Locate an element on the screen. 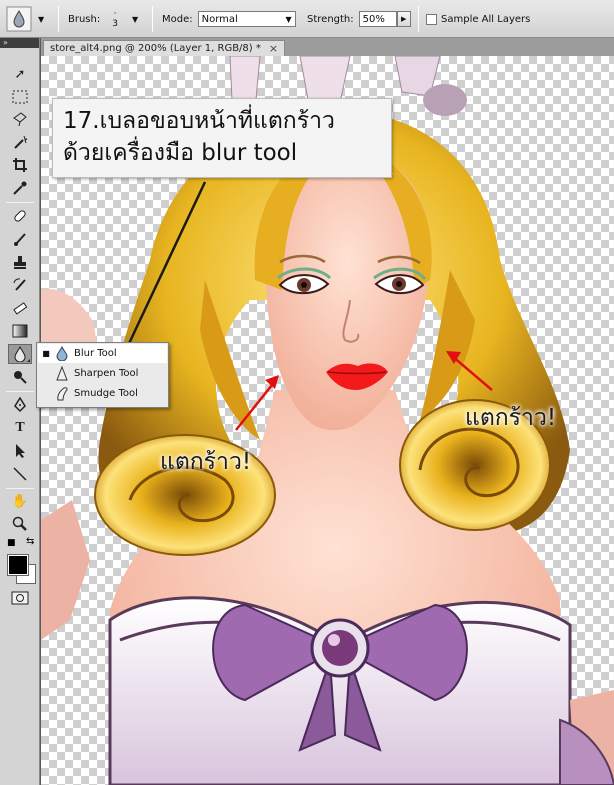  move-icon: ➚ is located at coordinates (20, 74).